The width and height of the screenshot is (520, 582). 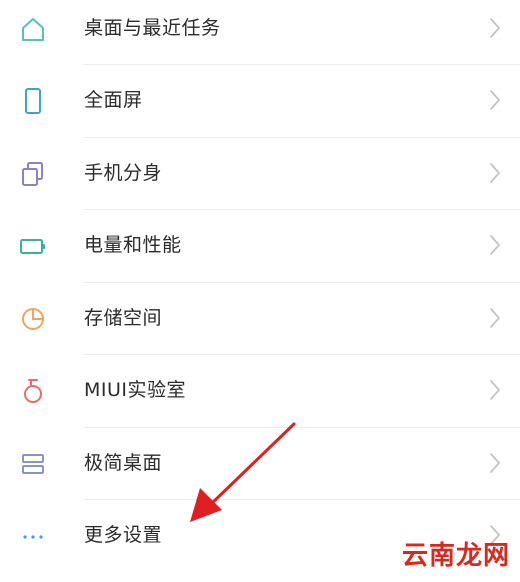 I want to click on simple-desktop-icon, so click(x=33, y=464).